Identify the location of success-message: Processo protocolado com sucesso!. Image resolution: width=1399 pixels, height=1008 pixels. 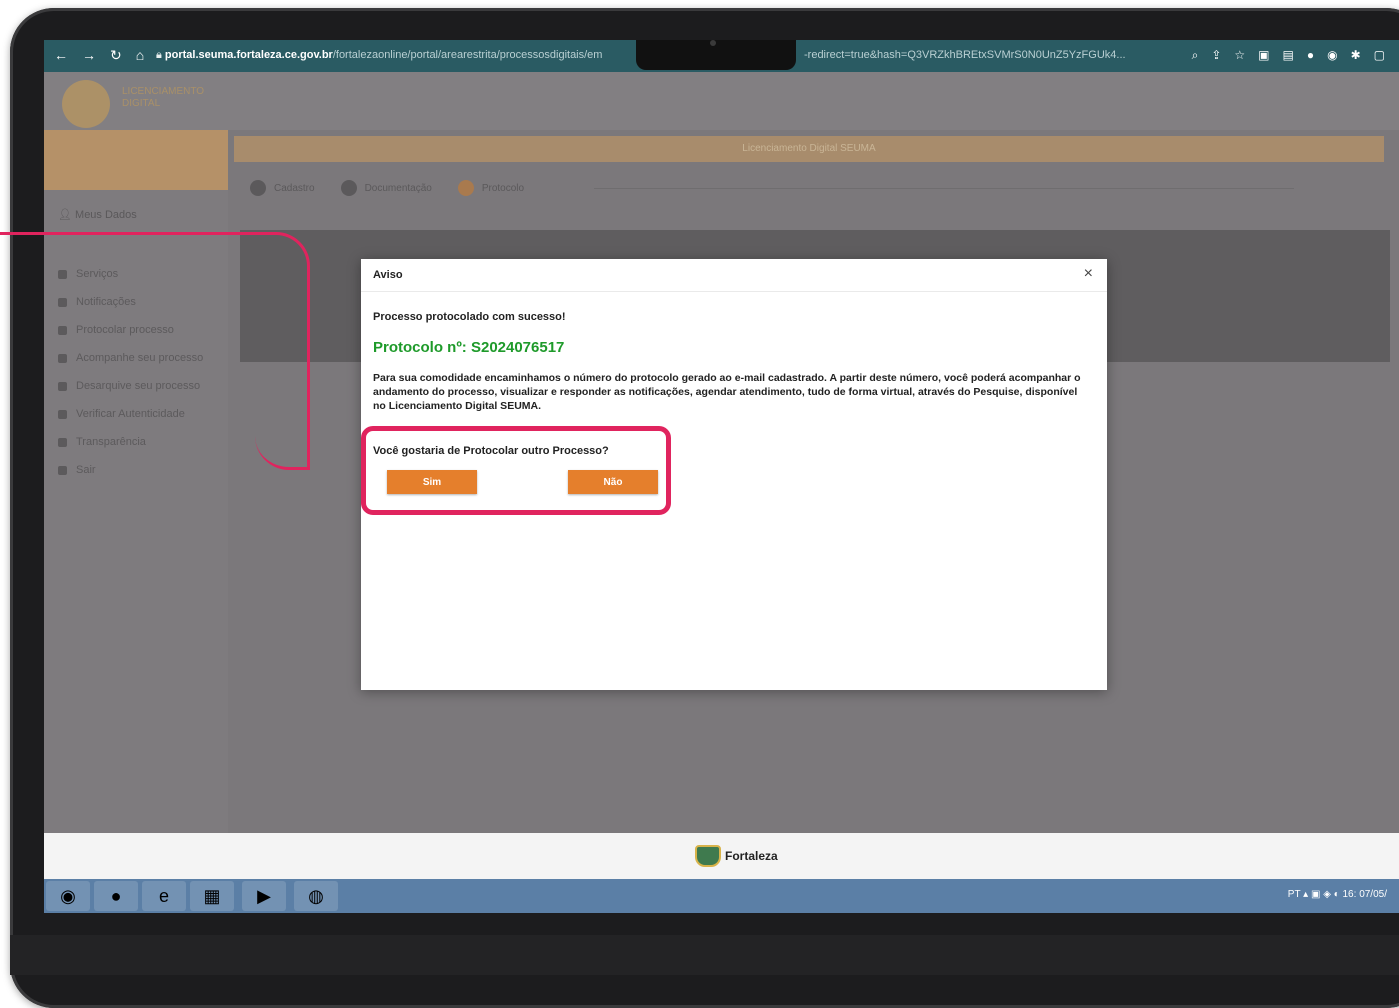
(469, 317).